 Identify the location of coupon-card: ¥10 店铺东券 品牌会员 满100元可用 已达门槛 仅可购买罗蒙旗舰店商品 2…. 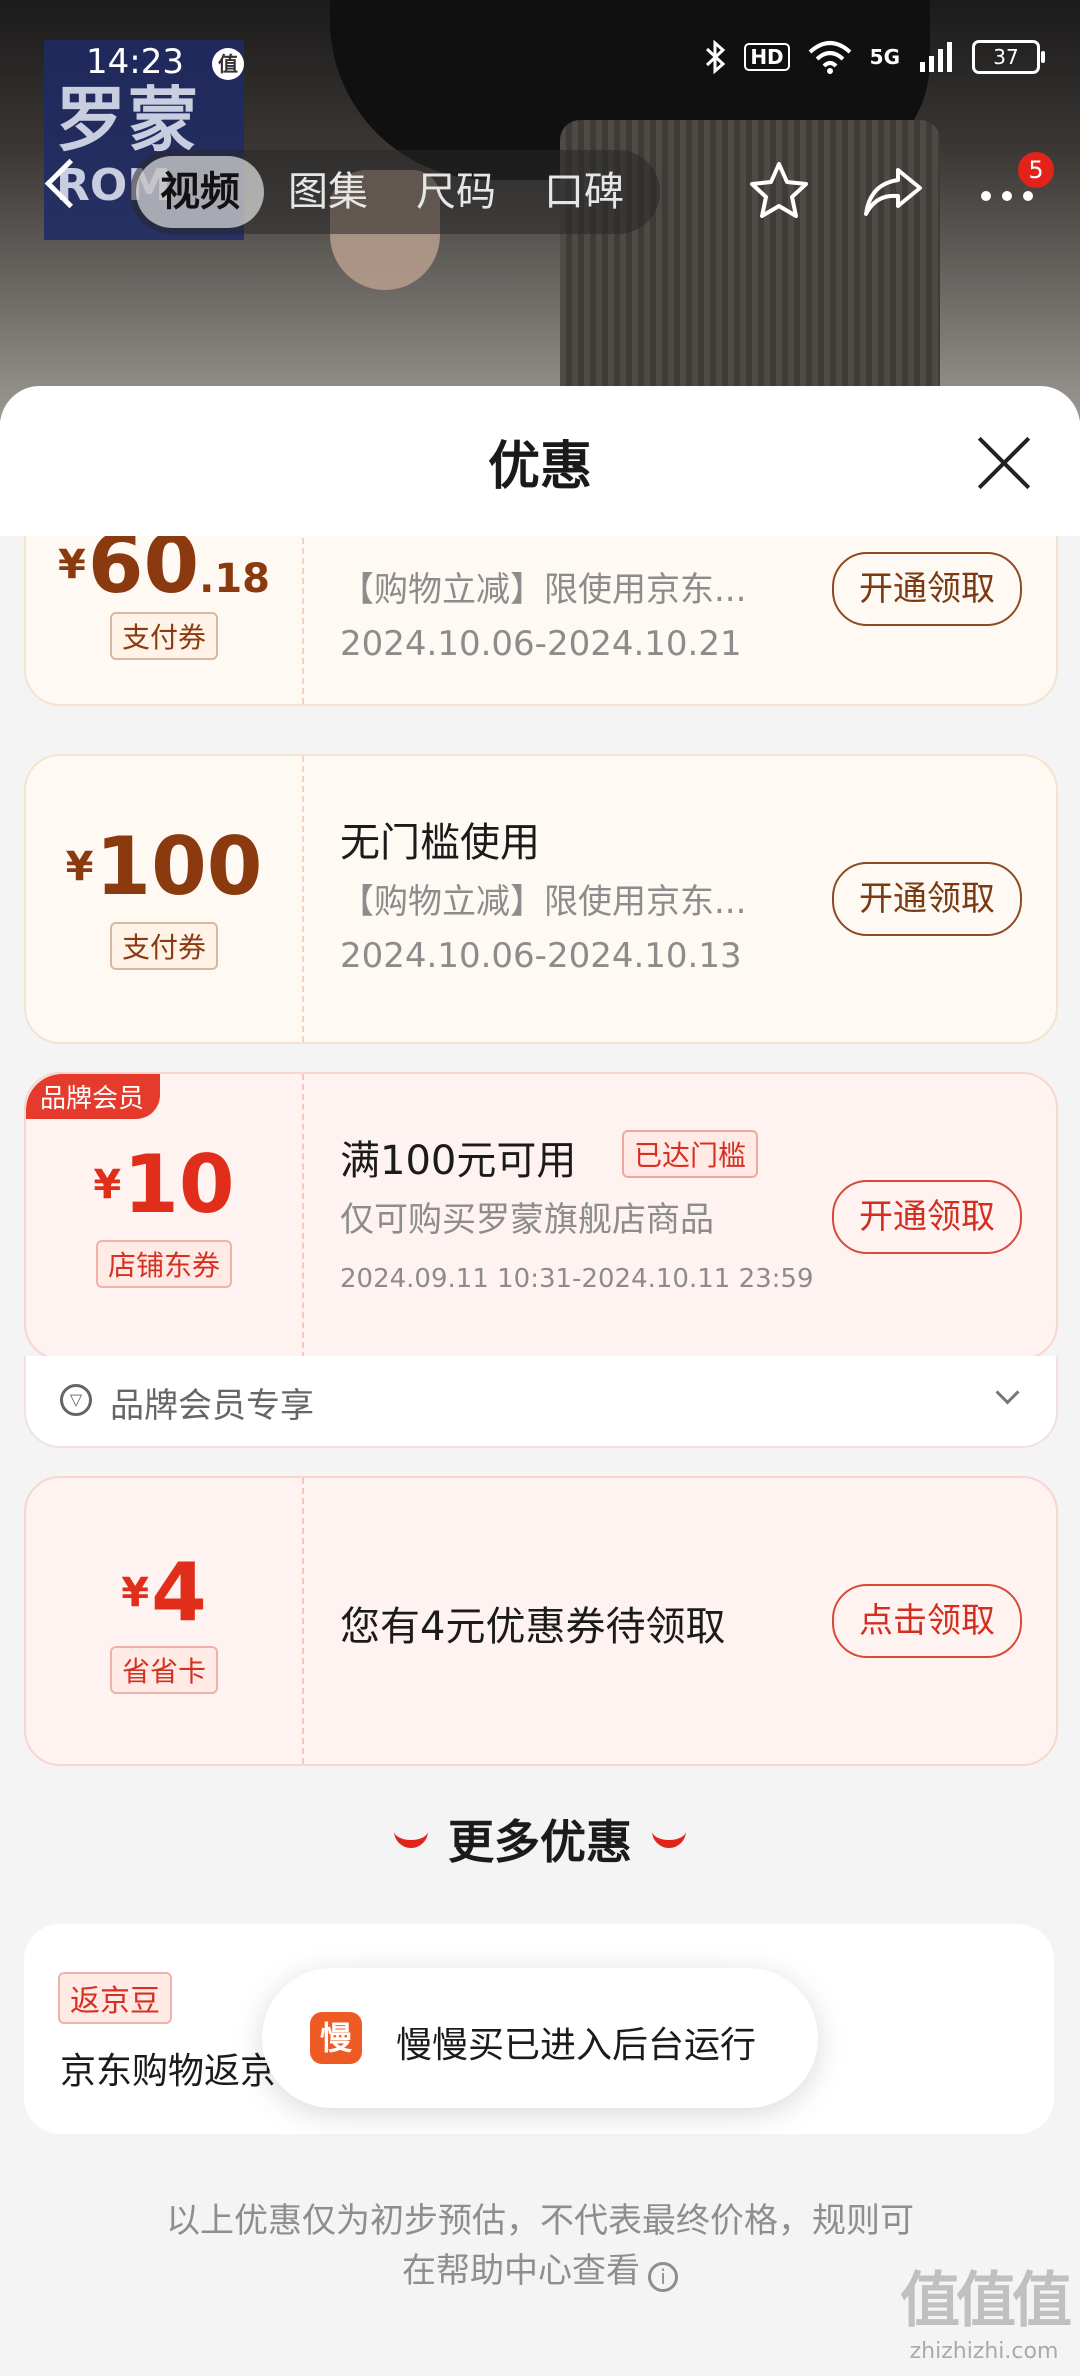
(541, 1216).